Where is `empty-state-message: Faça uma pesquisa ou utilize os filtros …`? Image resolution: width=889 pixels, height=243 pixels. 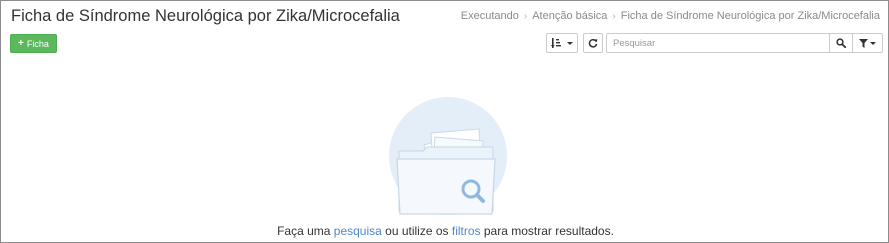 empty-state-message: Faça uma pesquisa ou utilize os filtros … is located at coordinates (445, 231).